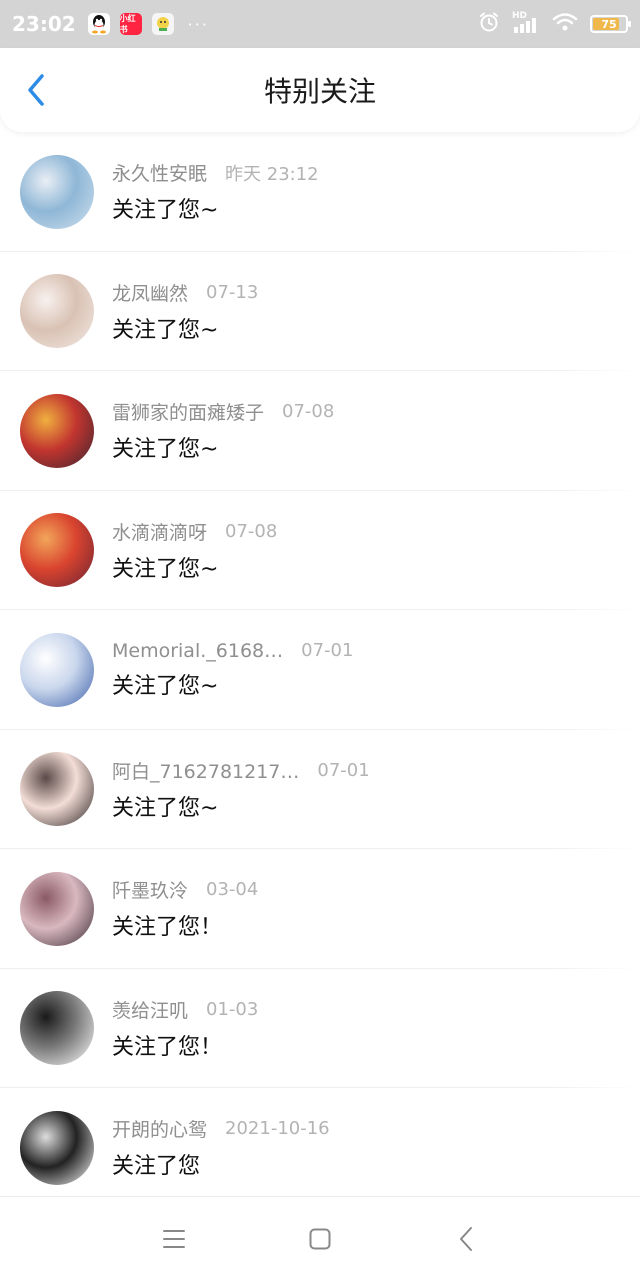 Image resolution: width=640 pixels, height=1280 pixels. I want to click on battery-level: 75, so click(609, 24).